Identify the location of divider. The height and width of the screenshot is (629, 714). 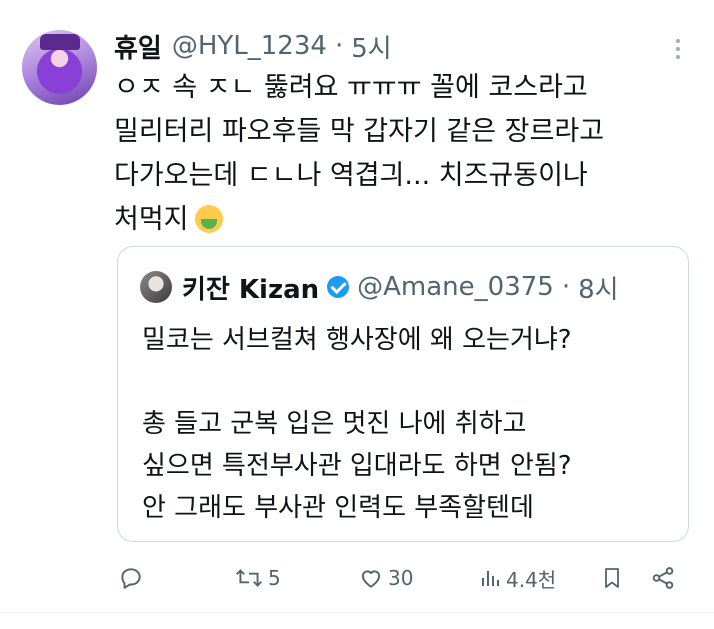
(357, 612).